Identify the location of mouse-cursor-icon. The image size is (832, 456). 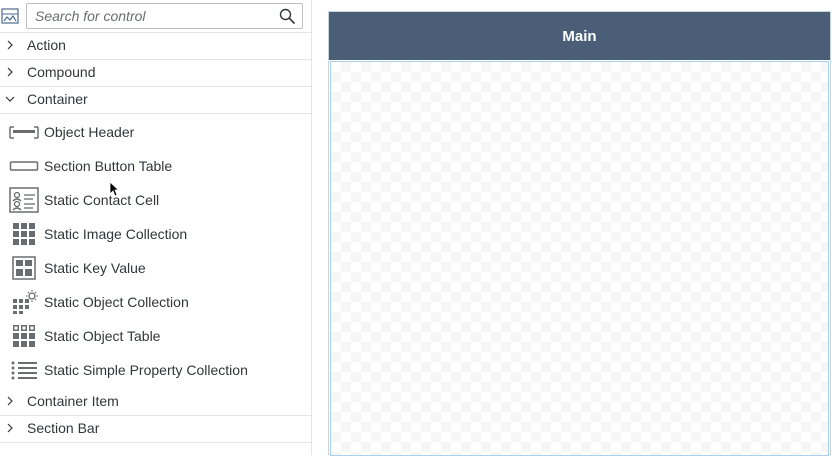
(114, 189).